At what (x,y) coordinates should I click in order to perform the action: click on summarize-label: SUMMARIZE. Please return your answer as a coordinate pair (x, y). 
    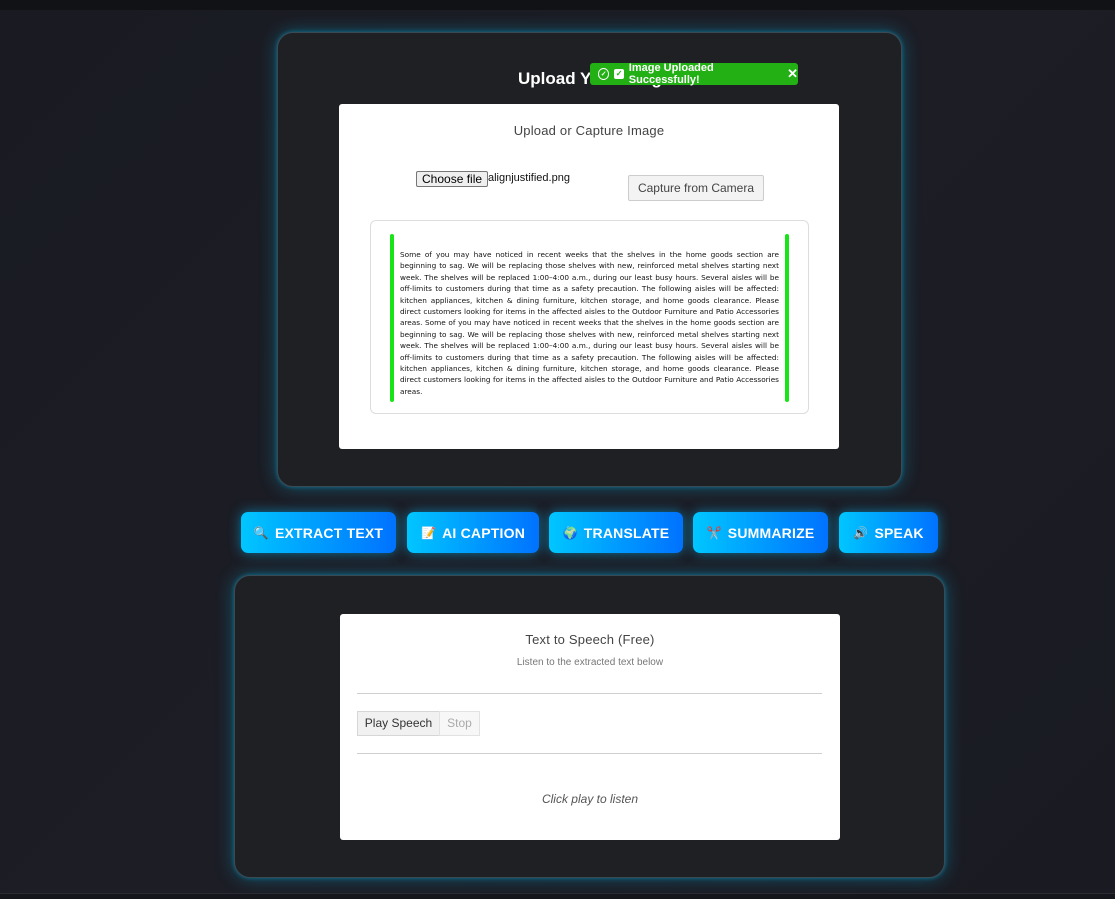
    Looking at the image, I should click on (771, 532).